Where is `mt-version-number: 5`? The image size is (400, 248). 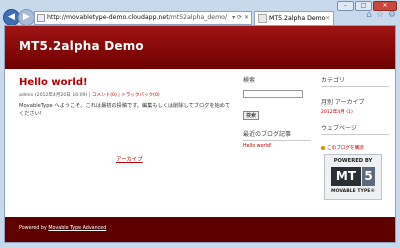 mt-version-number: 5 is located at coordinates (368, 176).